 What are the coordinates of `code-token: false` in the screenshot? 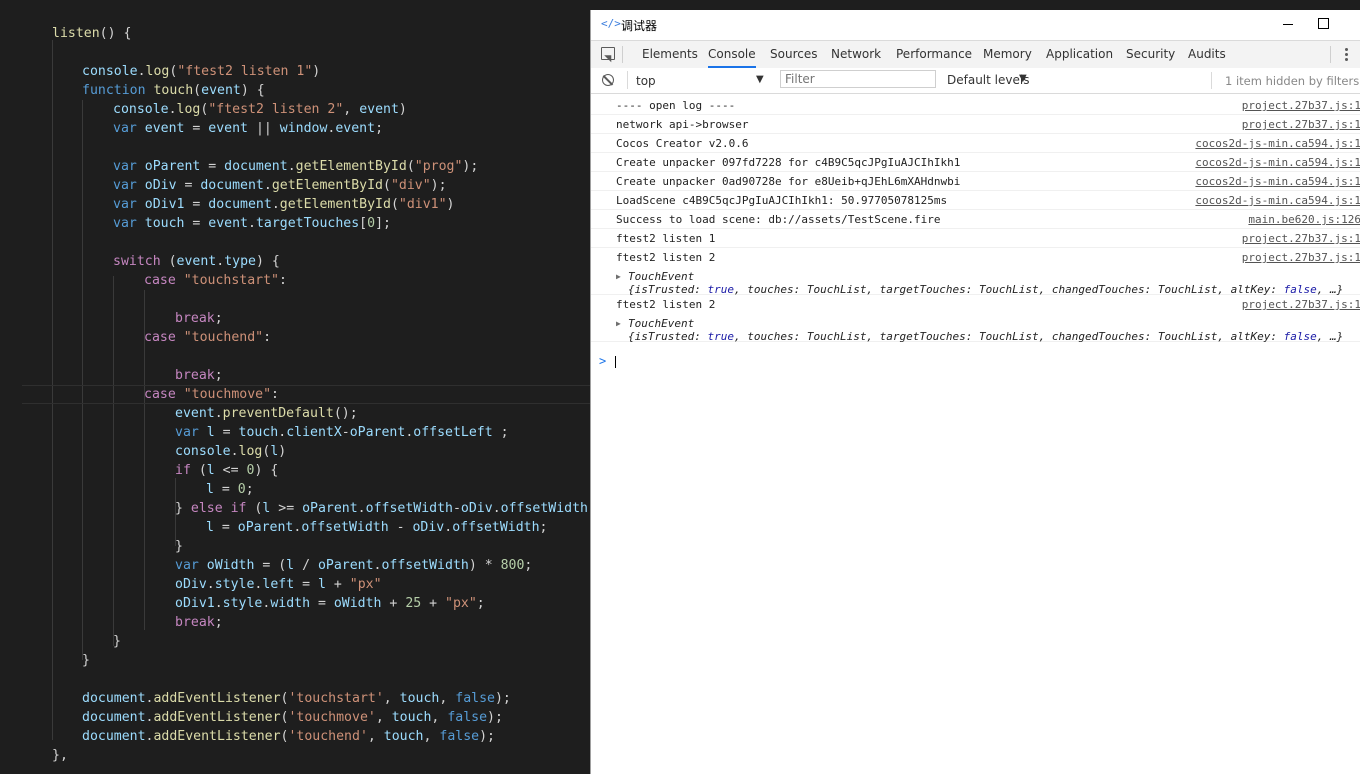 It's located at (475, 698).